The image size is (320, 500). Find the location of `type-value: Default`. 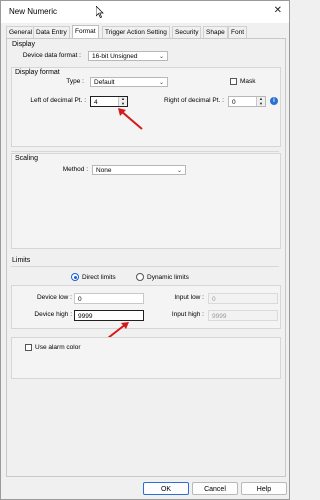

type-value: Default is located at coordinates (104, 82).